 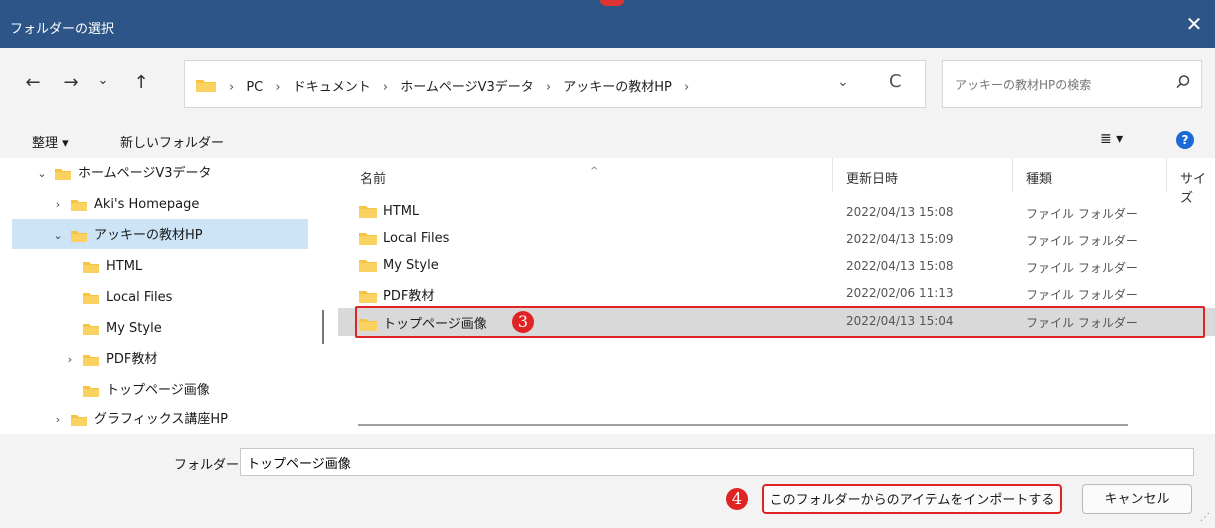 What do you see at coordinates (71, 83) in the screenshot?
I see `forward-button: →` at bounding box center [71, 83].